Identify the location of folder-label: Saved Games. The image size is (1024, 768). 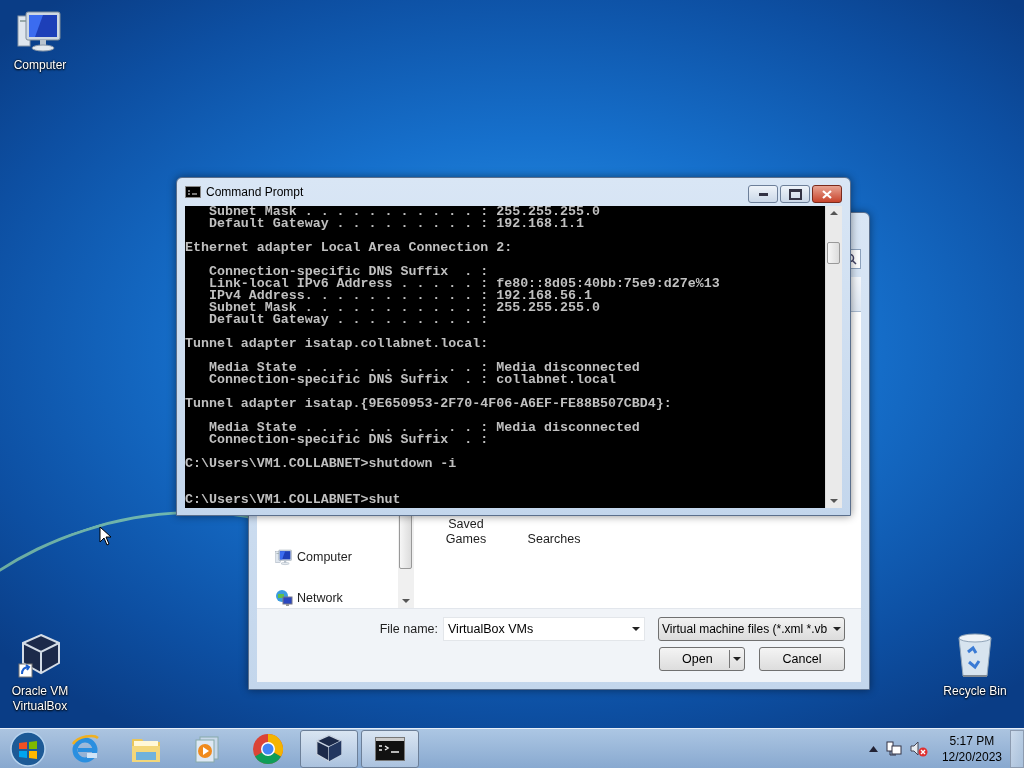
(466, 532).